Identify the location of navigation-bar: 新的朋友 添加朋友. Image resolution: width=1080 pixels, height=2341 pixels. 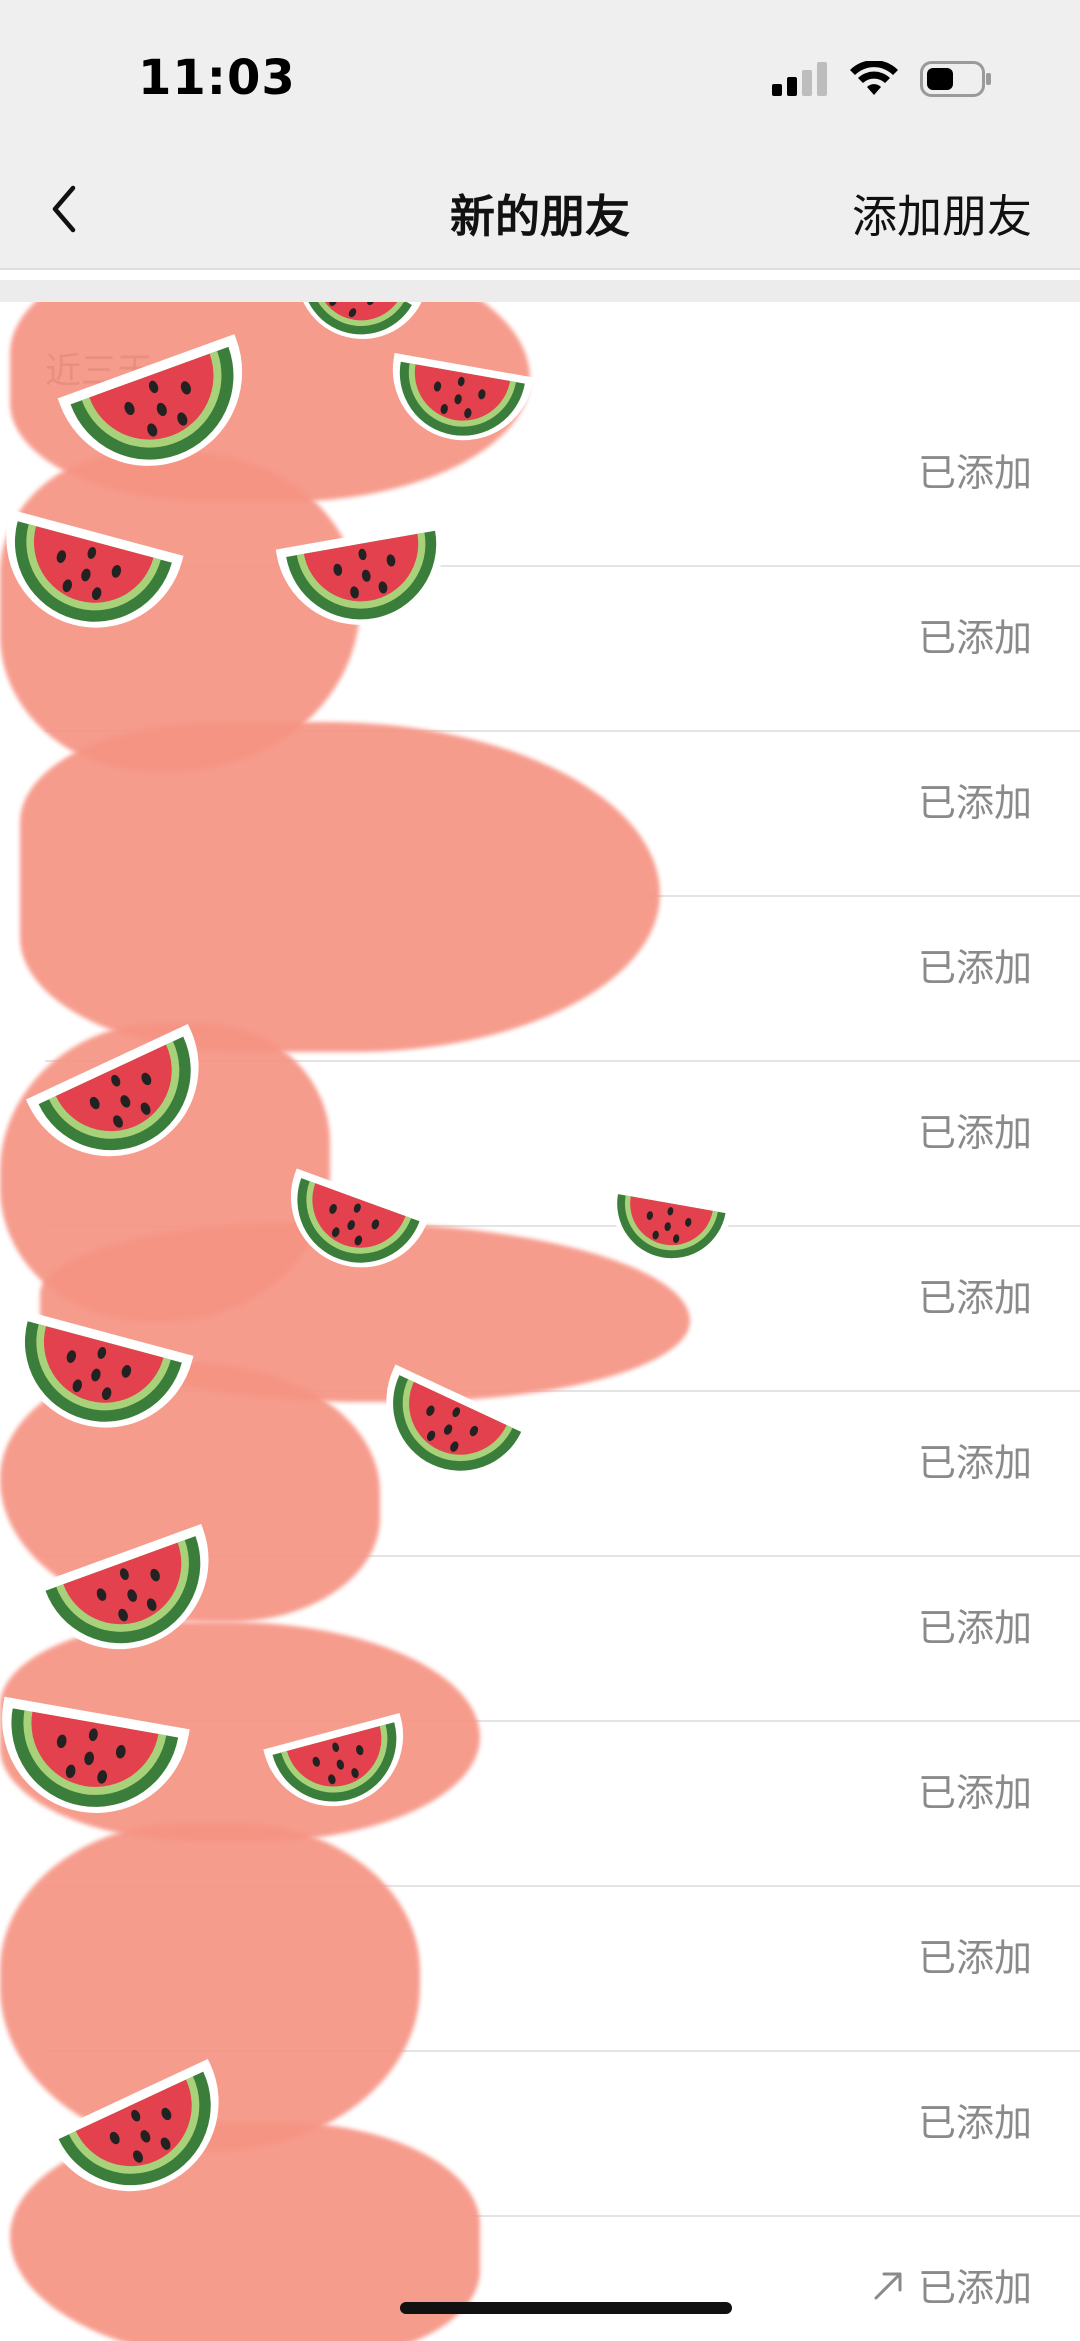
(540, 209).